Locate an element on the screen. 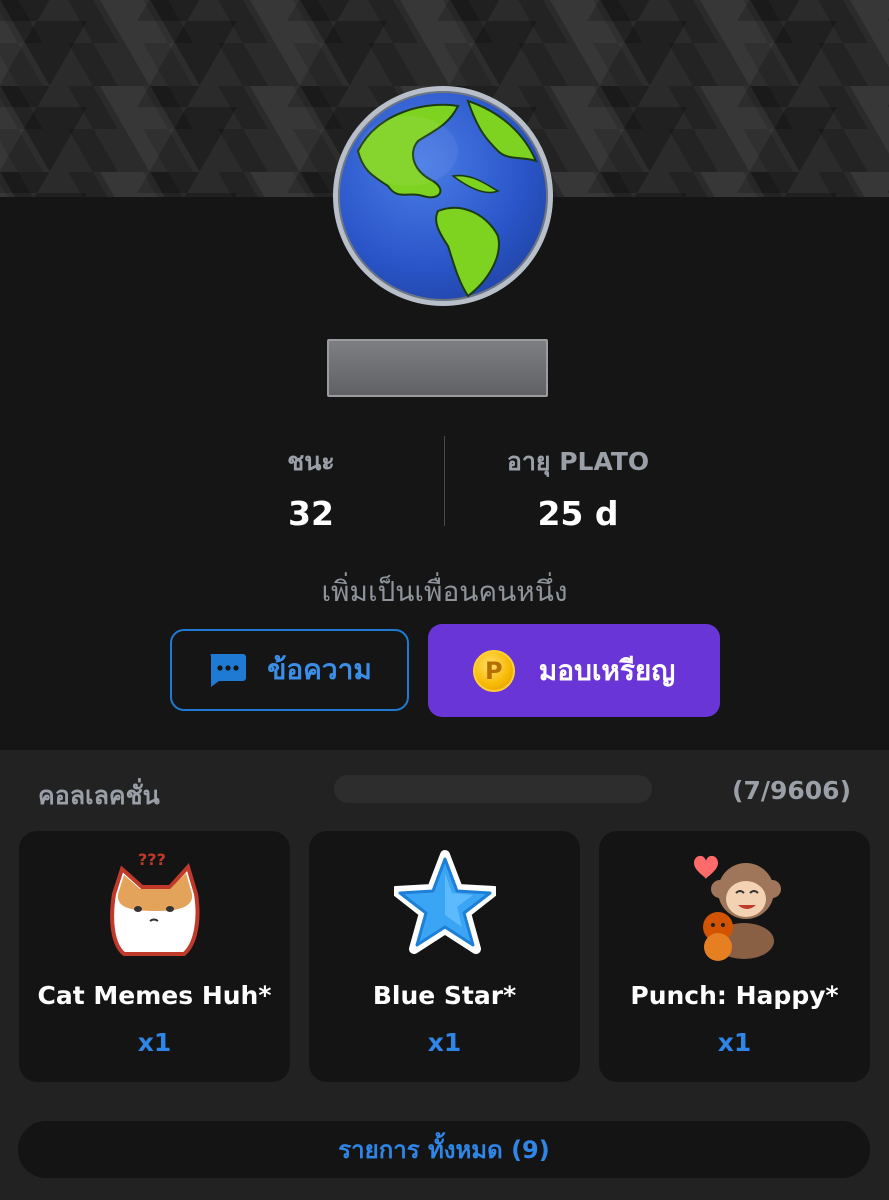  stat-wins: ชนะ 32 is located at coordinates (311, 487).